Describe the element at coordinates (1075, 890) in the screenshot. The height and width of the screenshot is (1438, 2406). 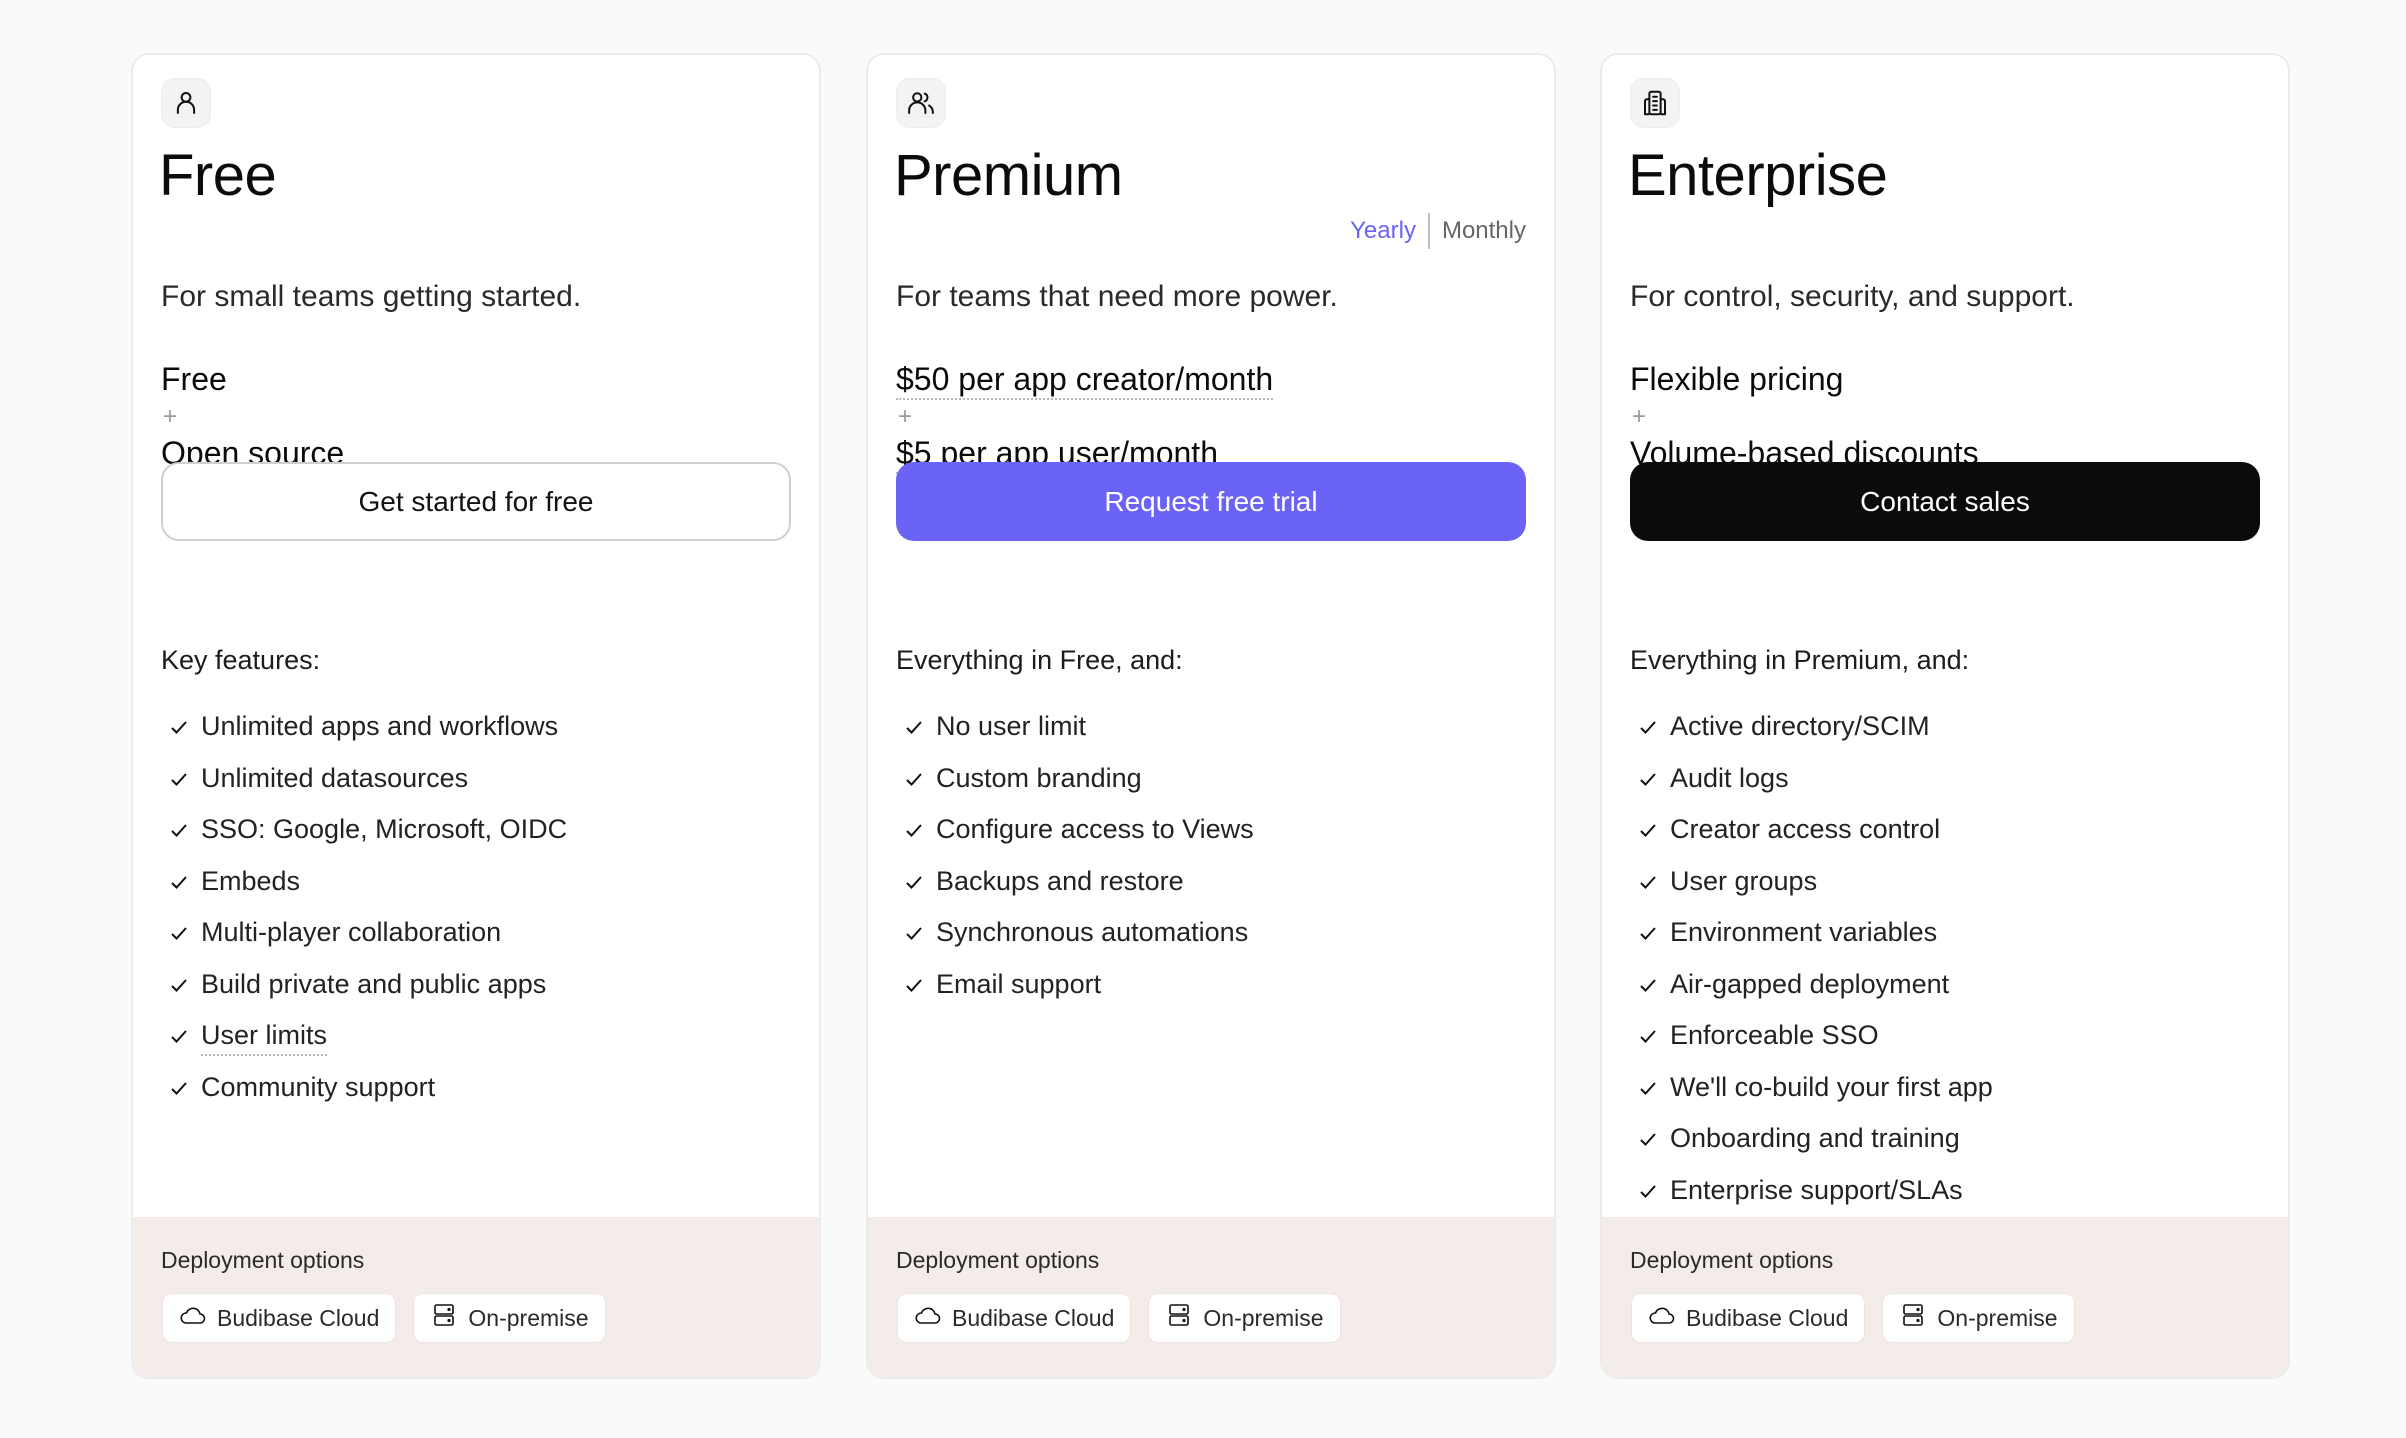
I see `feature-item: Backups and restore` at that location.